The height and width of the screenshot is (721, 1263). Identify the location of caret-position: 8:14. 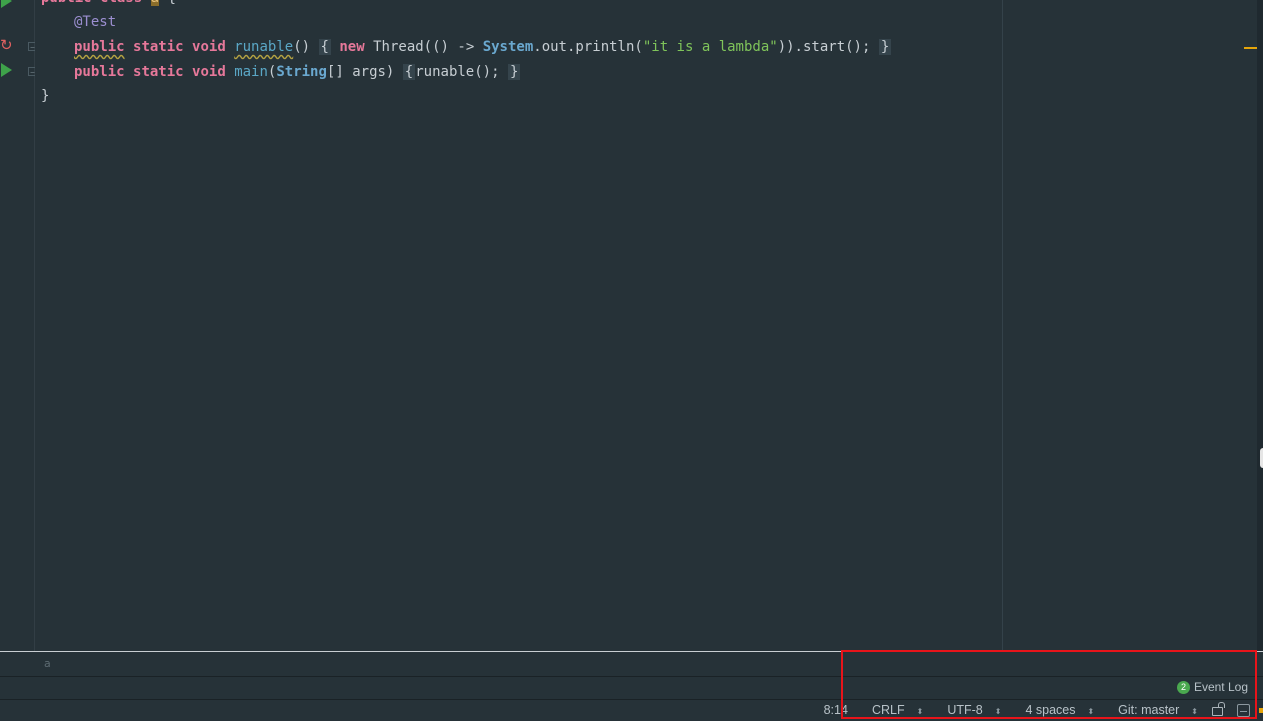
(836, 710).